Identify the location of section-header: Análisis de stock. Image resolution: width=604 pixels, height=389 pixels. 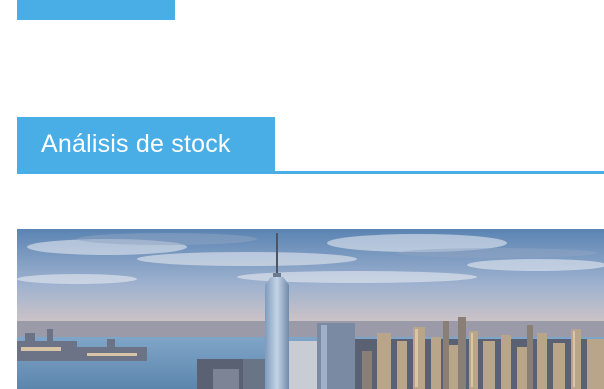
(310, 147).